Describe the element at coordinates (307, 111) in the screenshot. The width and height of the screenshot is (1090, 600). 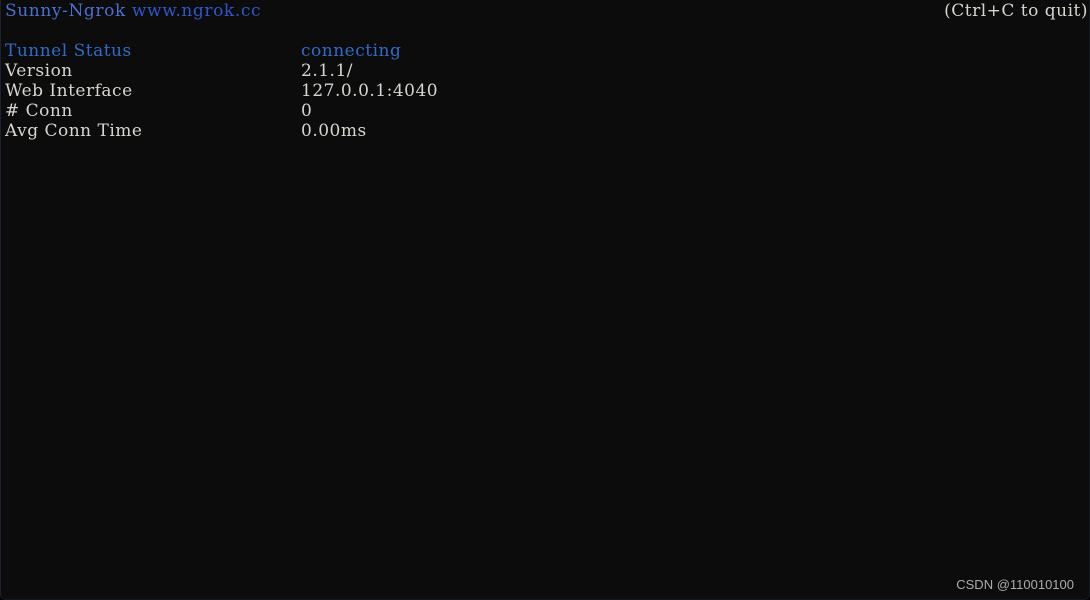
I see `status-value-conn-count: 0` at that location.